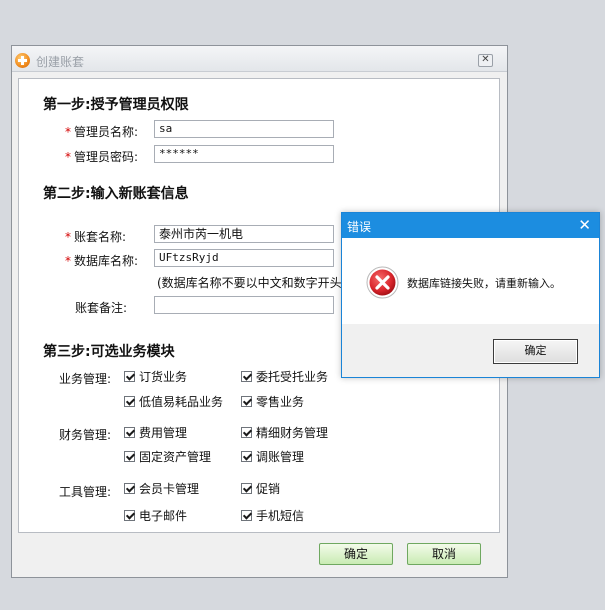 The image size is (605, 610). Describe the element at coordinates (85, 379) in the screenshot. I see `business-group-label: 业务管理:` at that location.